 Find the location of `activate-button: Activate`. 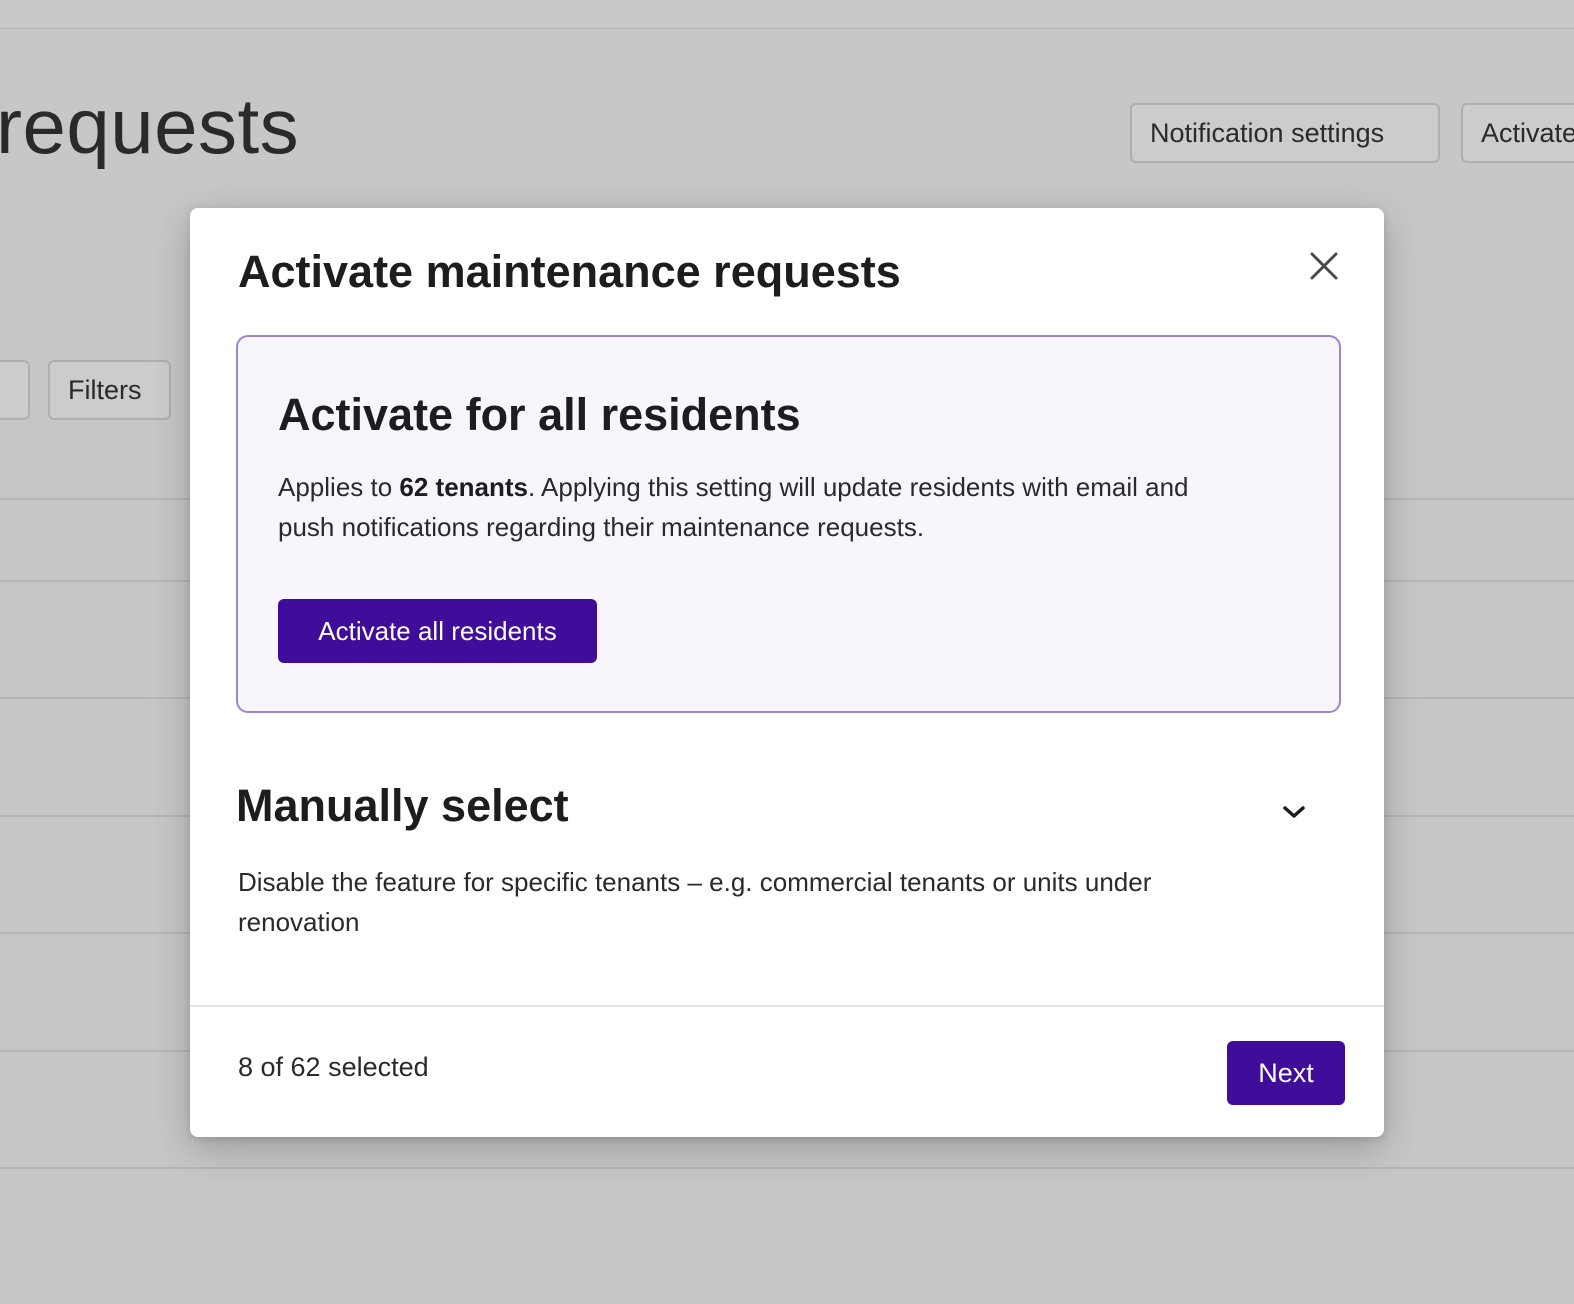

activate-button: Activate is located at coordinates (1517, 133).